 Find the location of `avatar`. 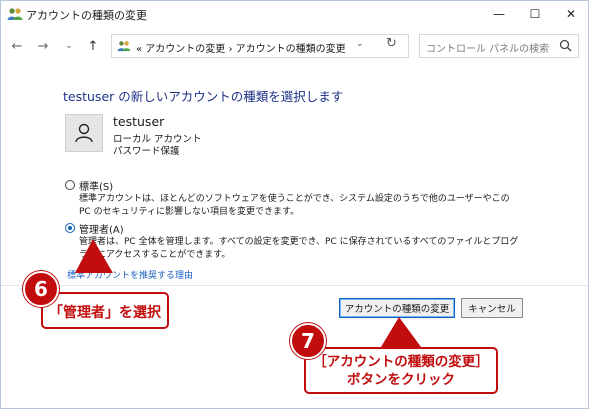

avatar is located at coordinates (84, 133).